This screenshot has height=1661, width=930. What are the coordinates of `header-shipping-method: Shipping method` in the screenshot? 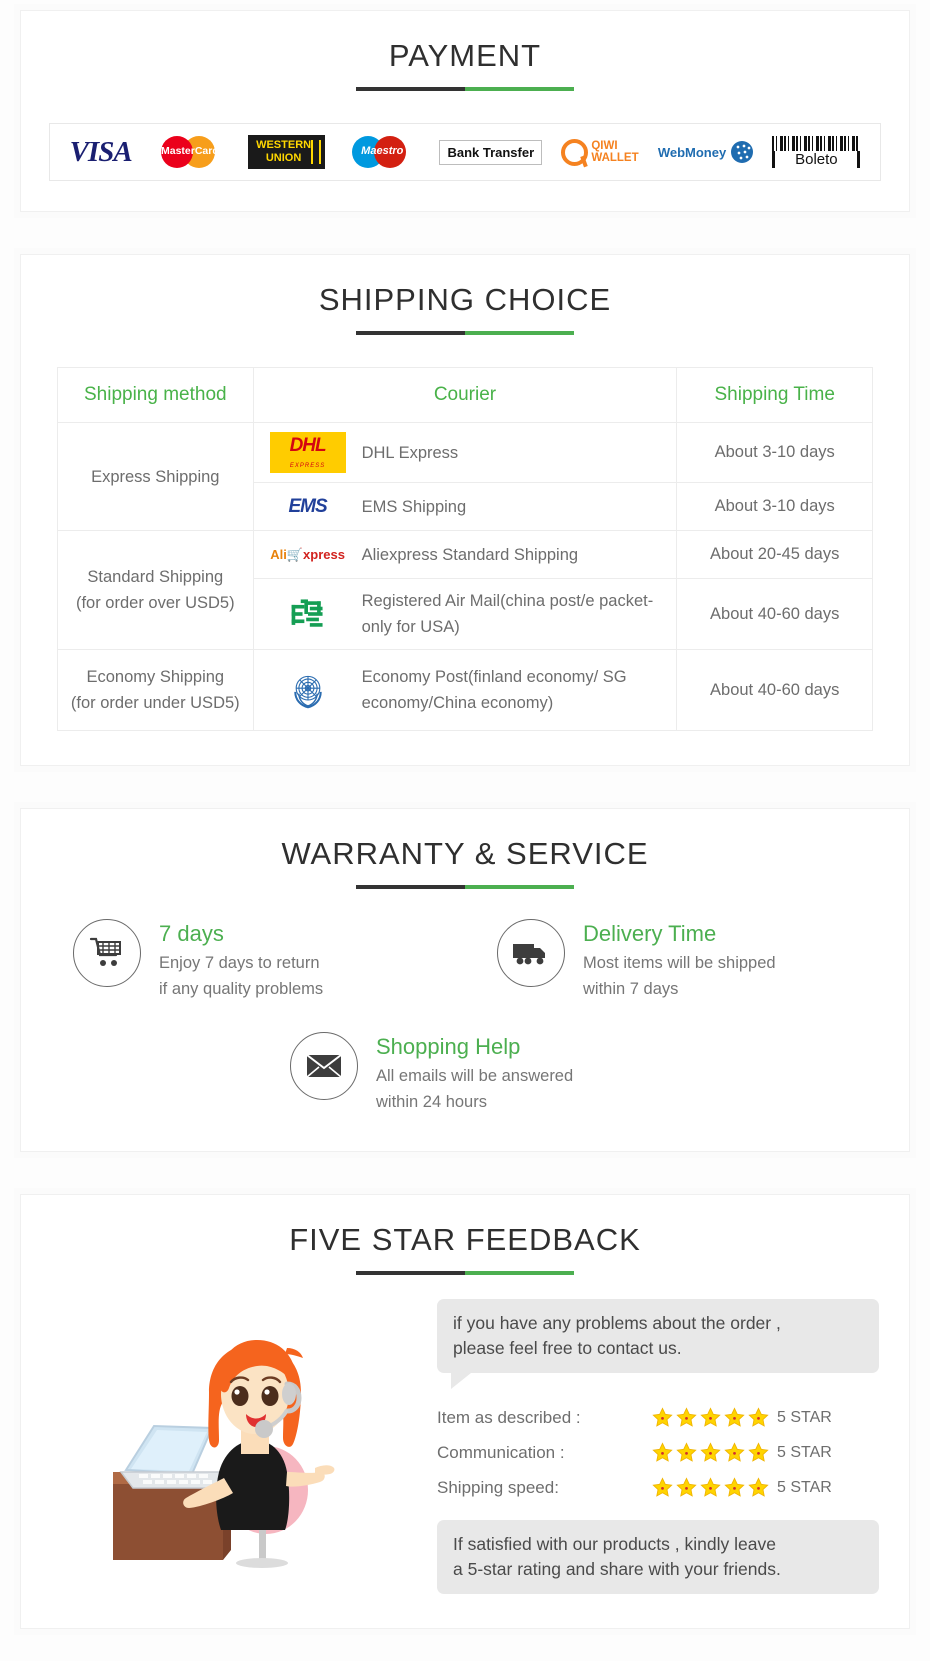 It's located at (155, 395).